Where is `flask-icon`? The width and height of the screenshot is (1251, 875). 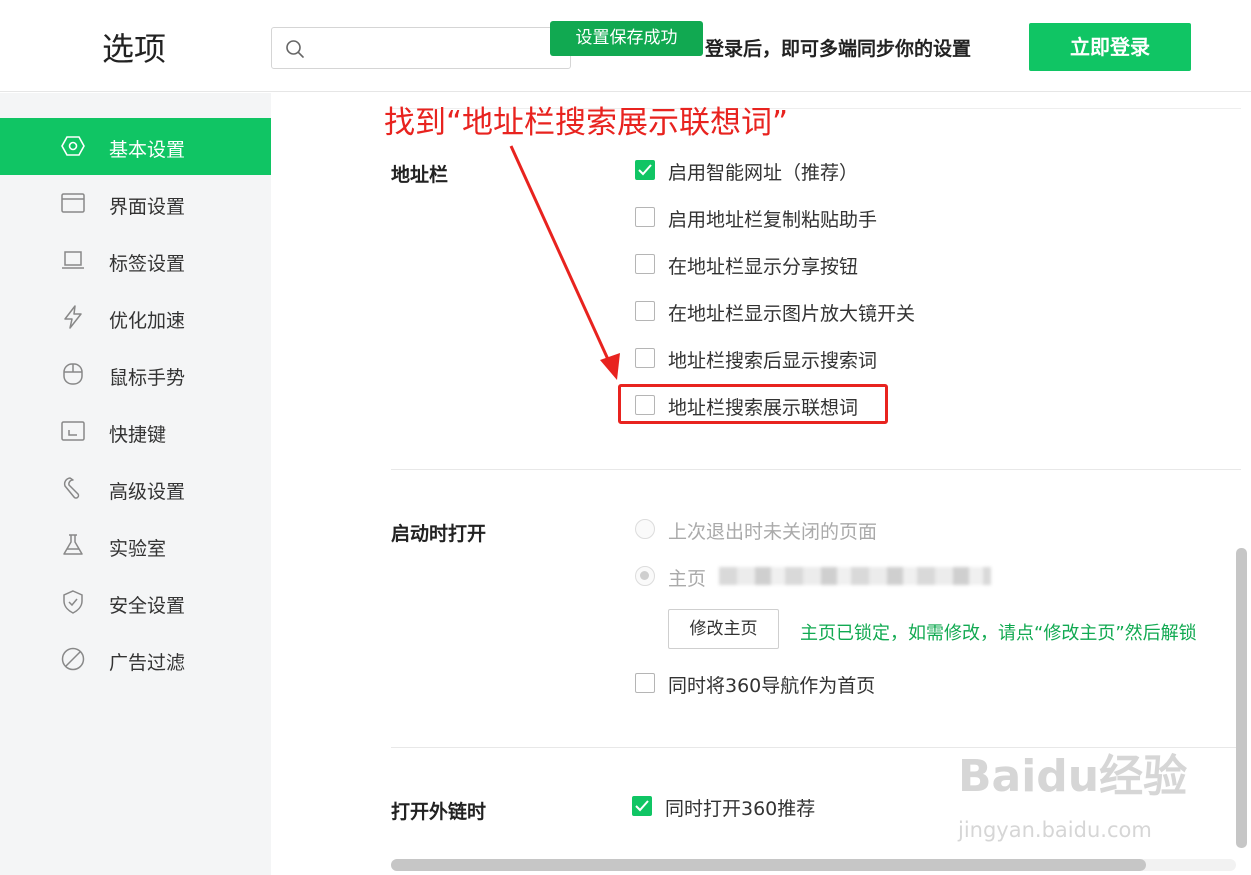
flask-icon is located at coordinates (73, 544).